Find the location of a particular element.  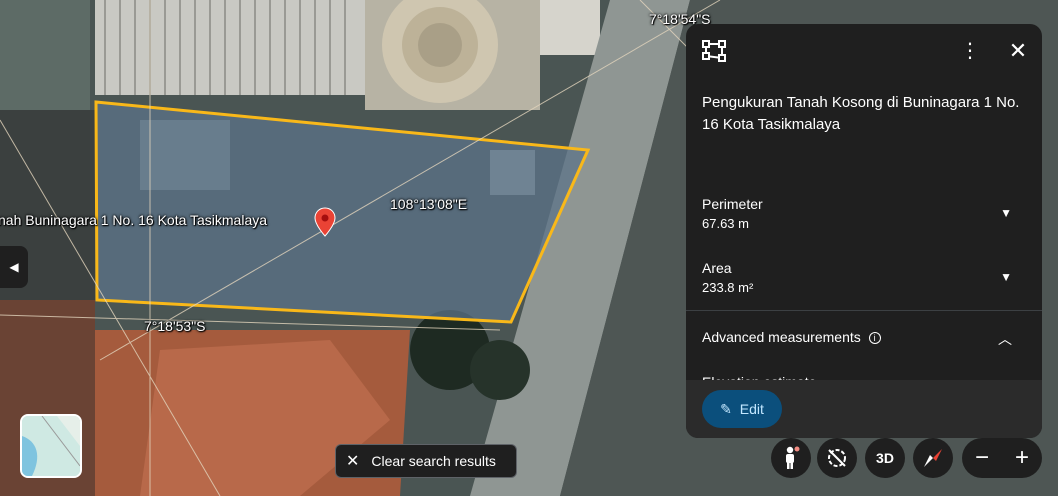

panel-footer: ✎ Edit is located at coordinates (864, 409).